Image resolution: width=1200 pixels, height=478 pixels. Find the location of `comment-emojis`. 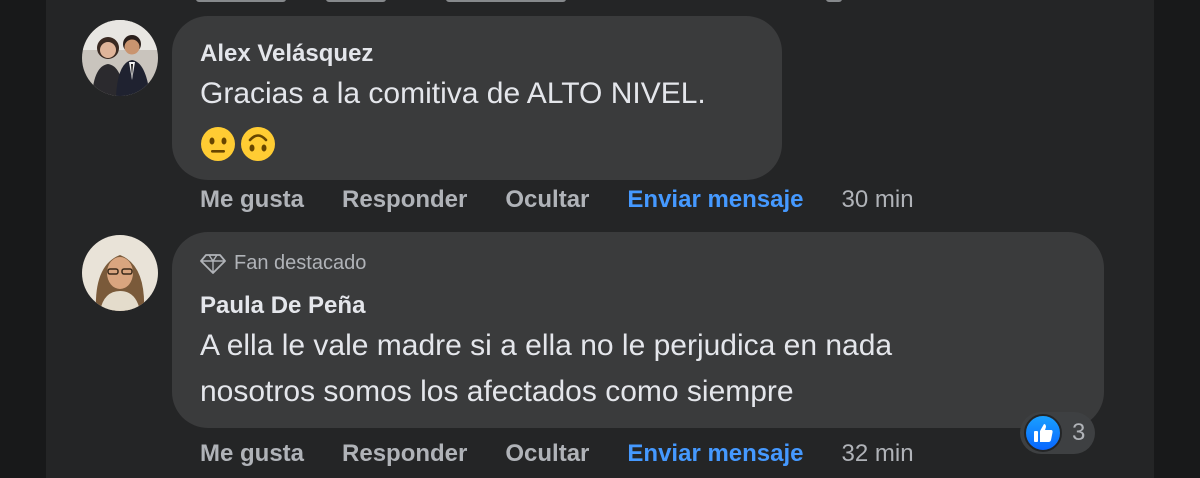

comment-emojis is located at coordinates (238, 144).